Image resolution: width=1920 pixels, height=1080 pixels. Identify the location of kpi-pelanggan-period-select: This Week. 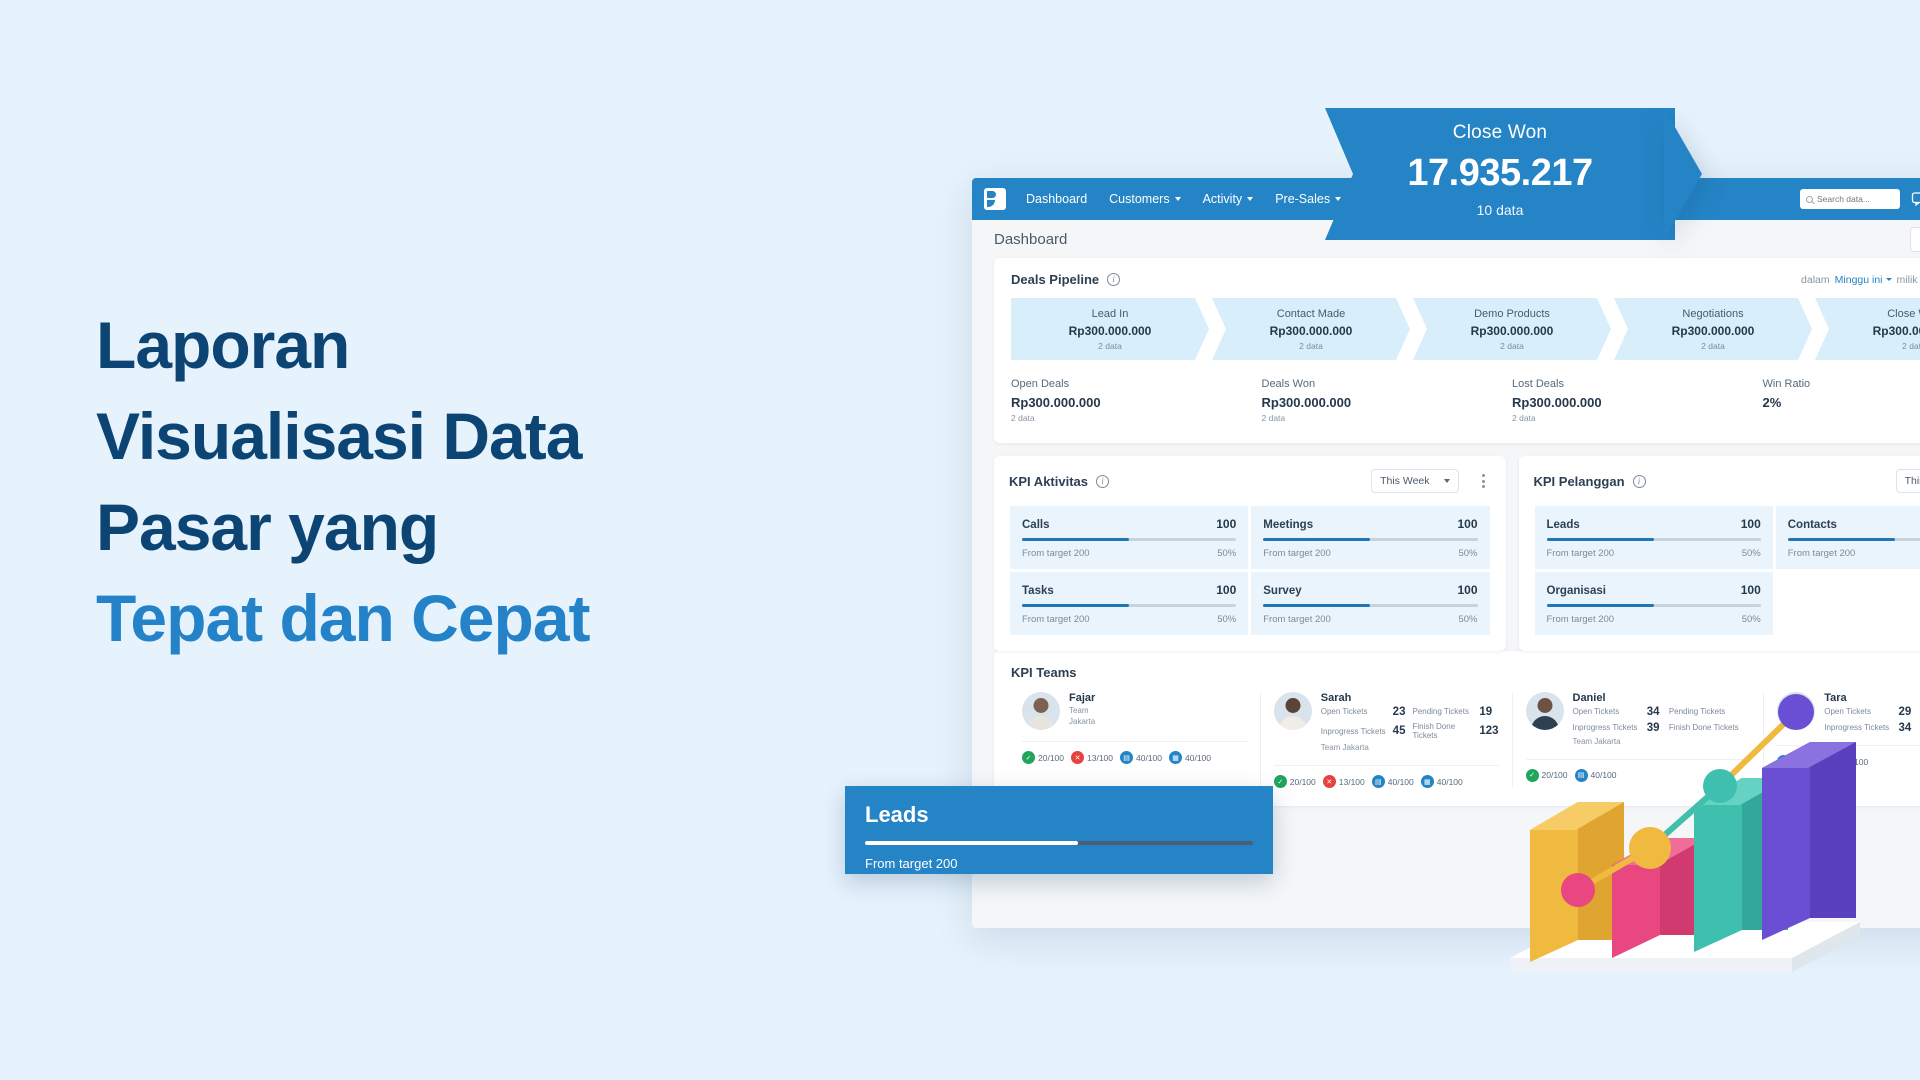
(1907, 481).